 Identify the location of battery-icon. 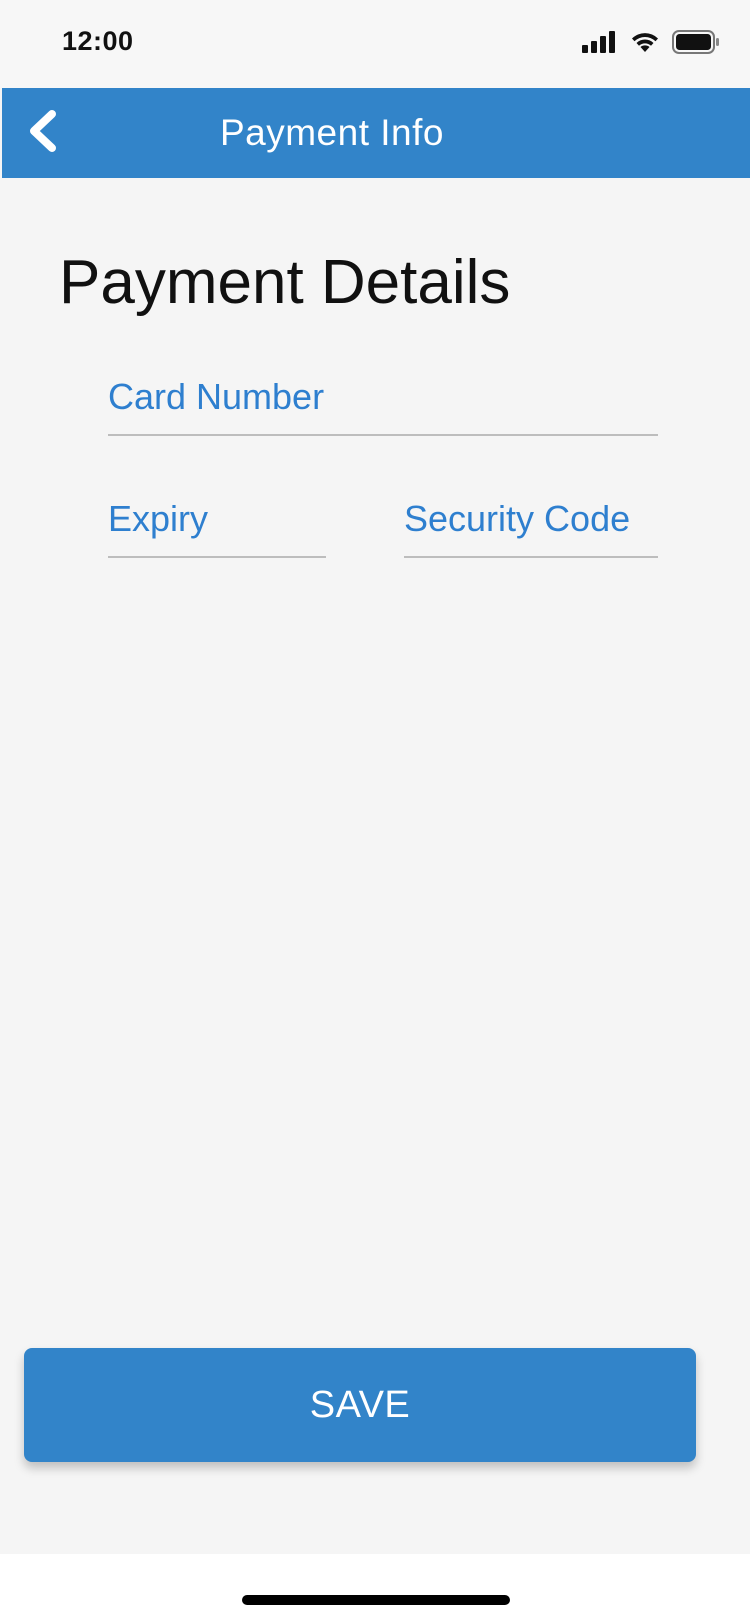
(696, 42).